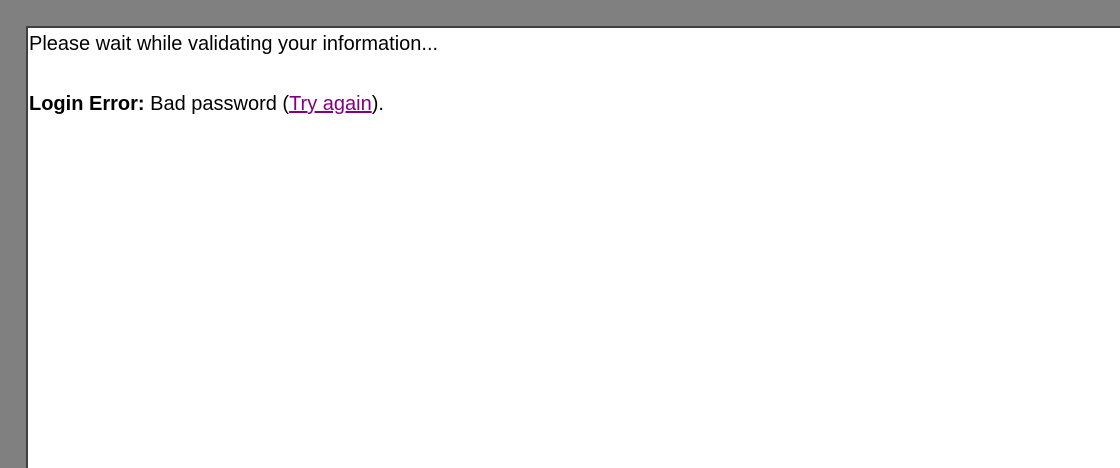 The height and width of the screenshot is (468, 1120). What do you see at coordinates (220, 104) in the screenshot?
I see `error-text: Bad password (` at bounding box center [220, 104].